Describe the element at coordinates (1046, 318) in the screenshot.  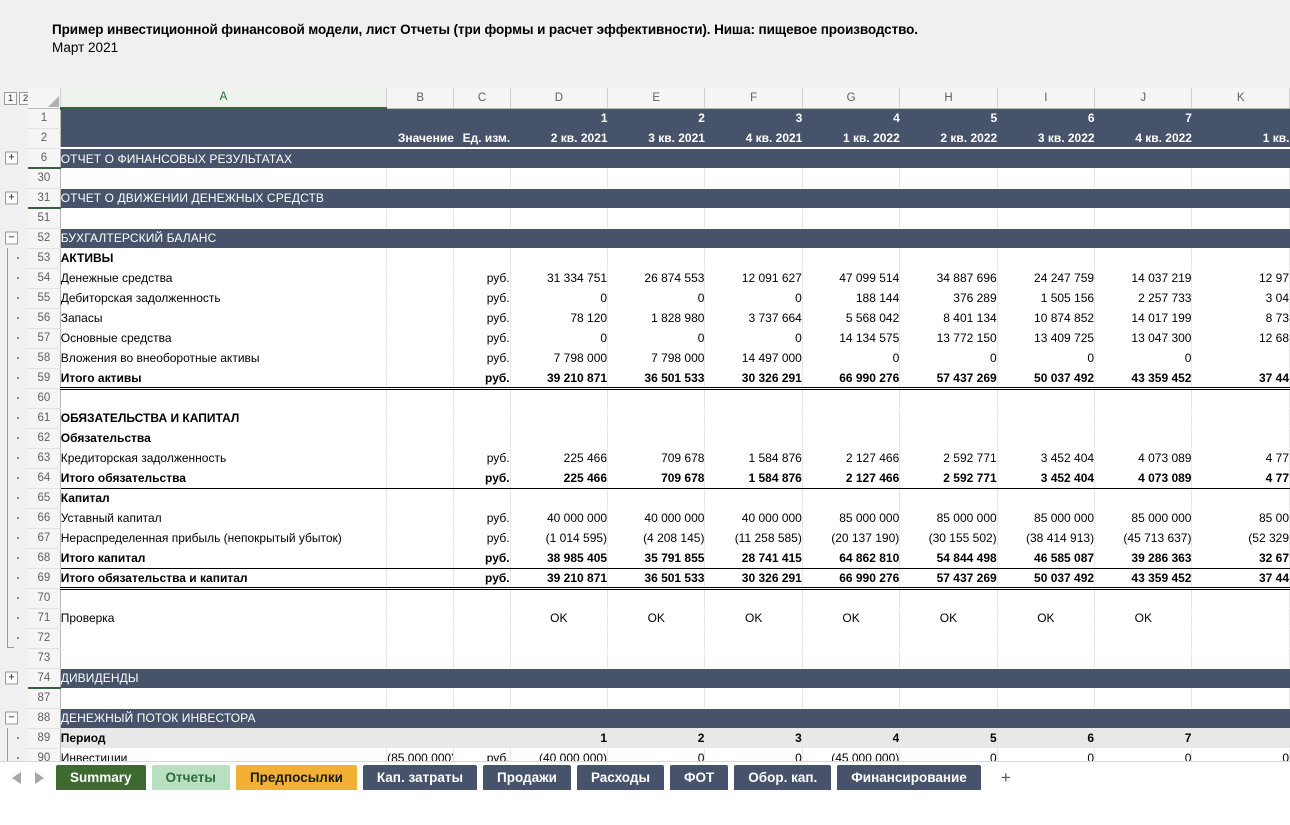
I see `data-cell: 10 874 852` at that location.